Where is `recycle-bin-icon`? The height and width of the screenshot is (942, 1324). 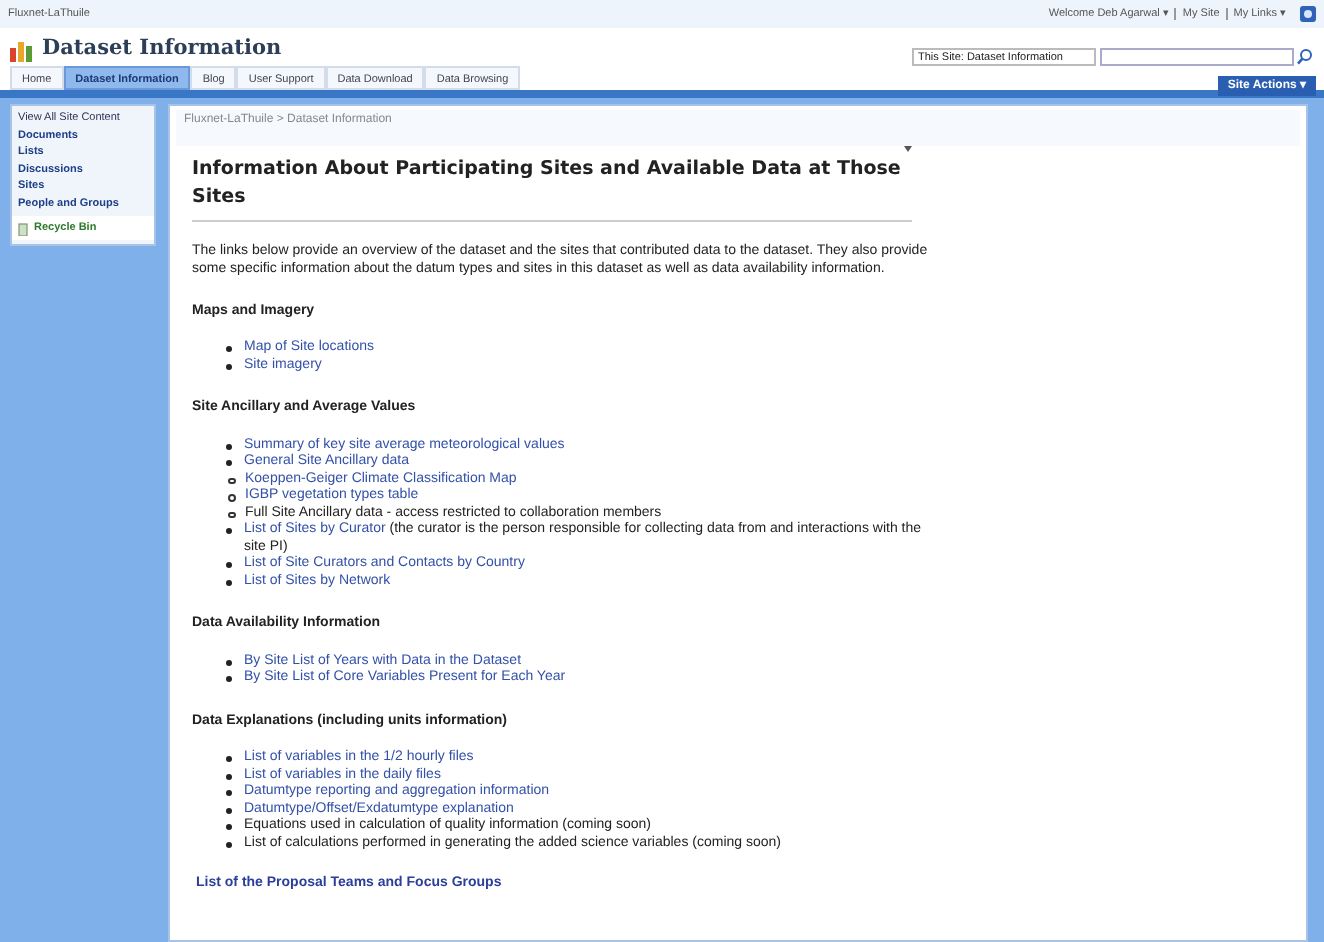
recycle-bin-icon is located at coordinates (23, 228).